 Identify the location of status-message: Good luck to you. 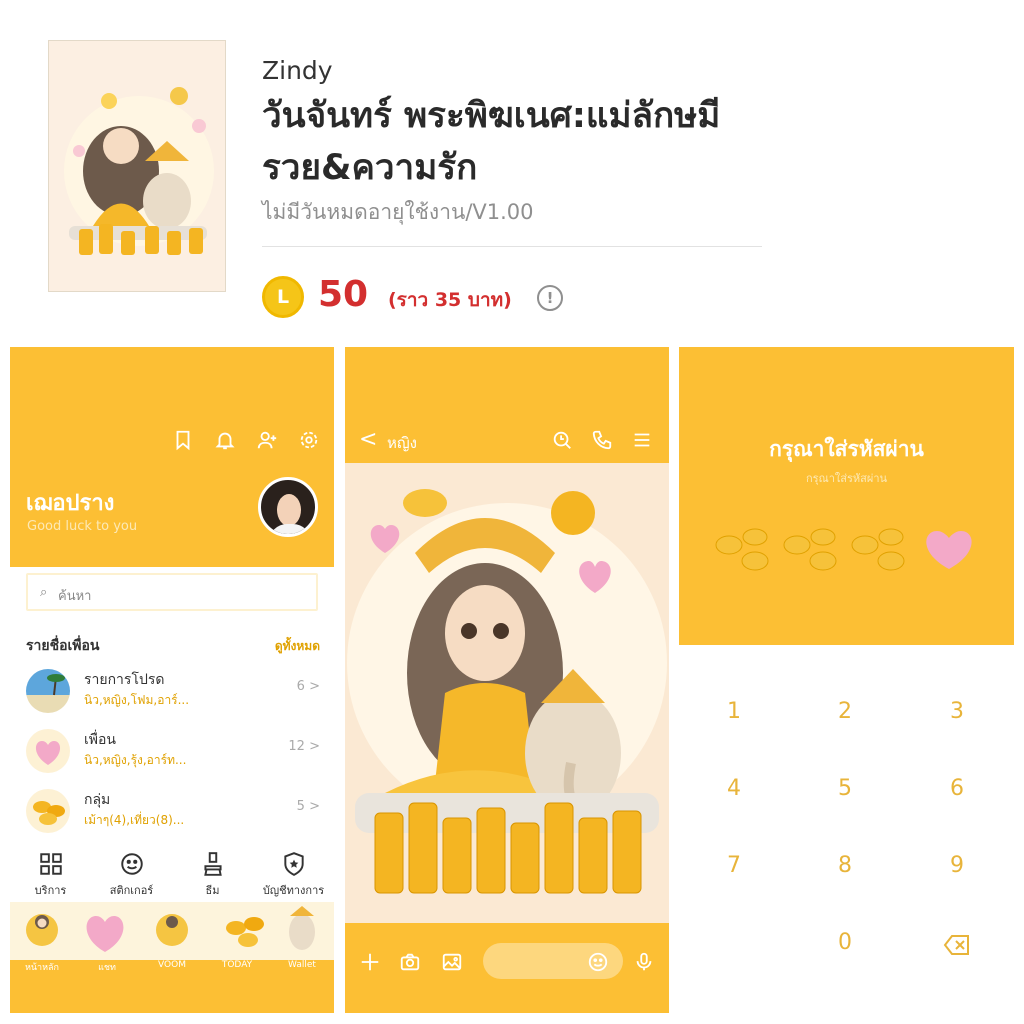
(82, 526).